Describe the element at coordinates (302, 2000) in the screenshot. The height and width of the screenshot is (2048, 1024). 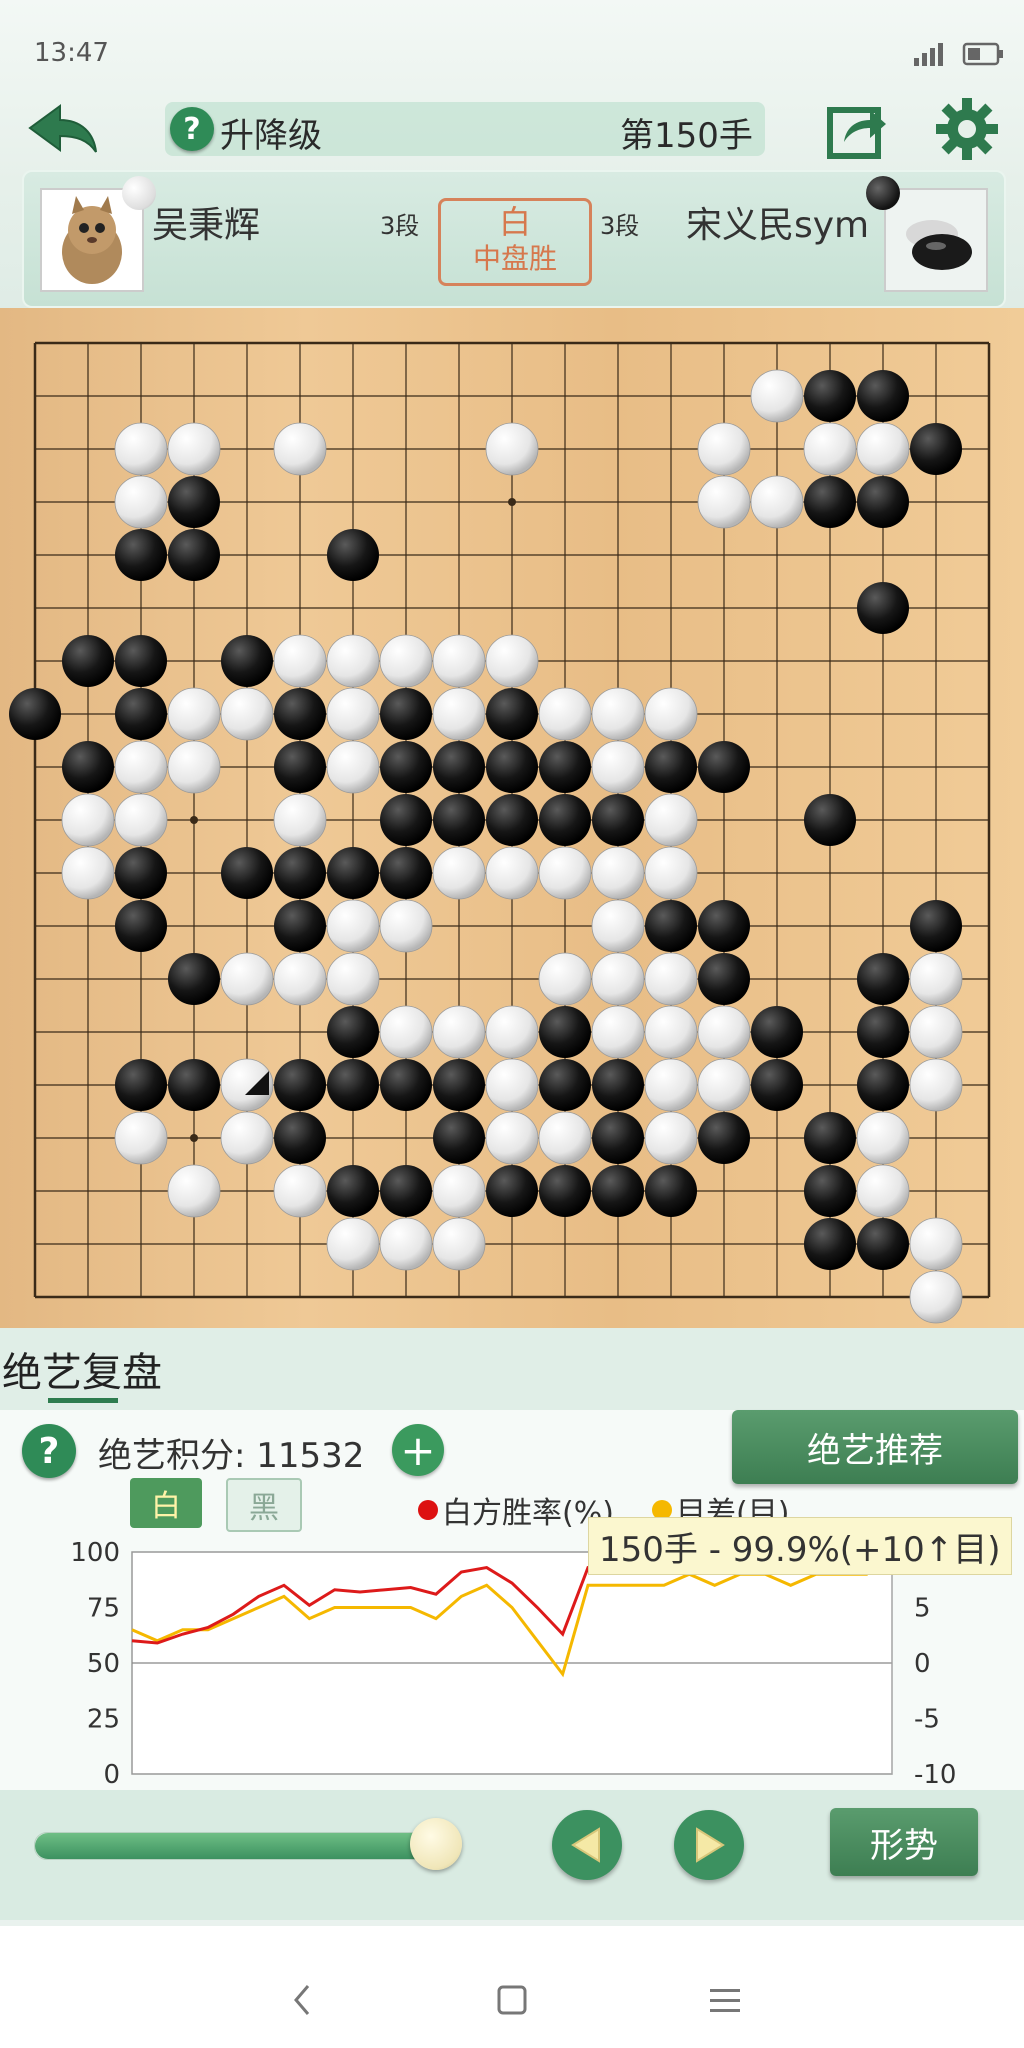
I see `nav-back-icon` at that location.